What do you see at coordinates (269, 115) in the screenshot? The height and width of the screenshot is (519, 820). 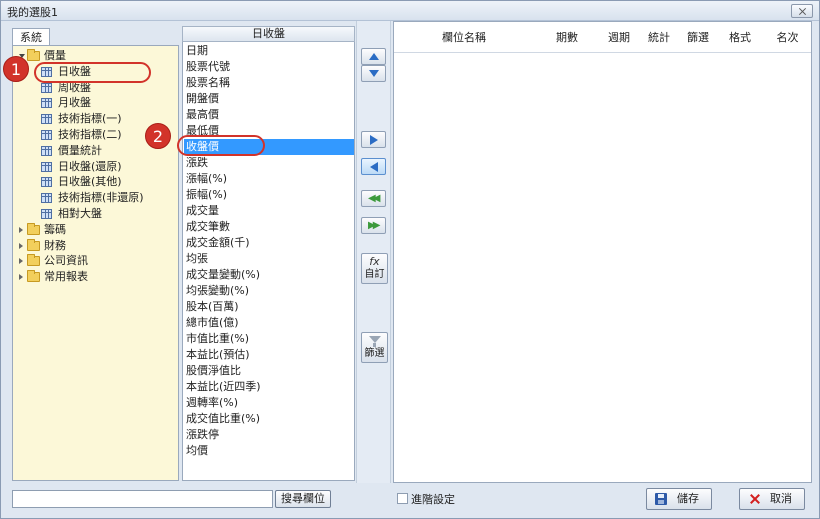 I see `field-list-item: 最高價` at bounding box center [269, 115].